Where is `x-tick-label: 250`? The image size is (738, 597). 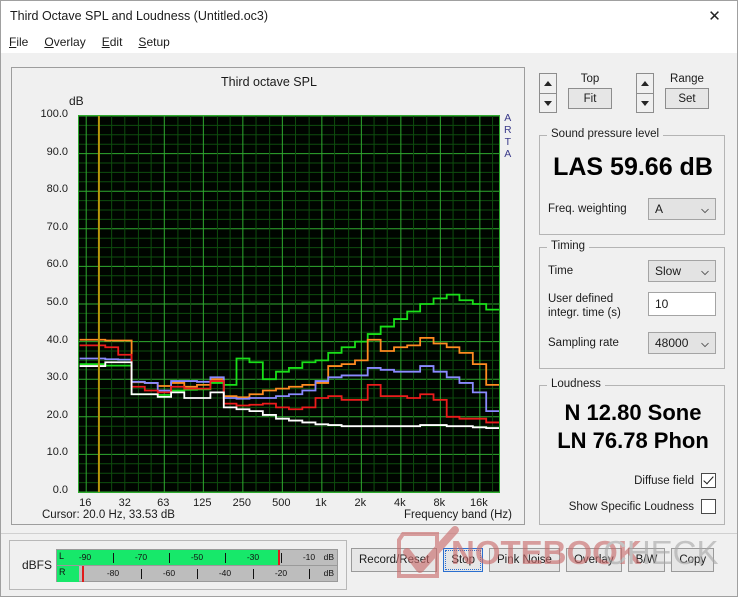 x-tick-label: 250 is located at coordinates (242, 503).